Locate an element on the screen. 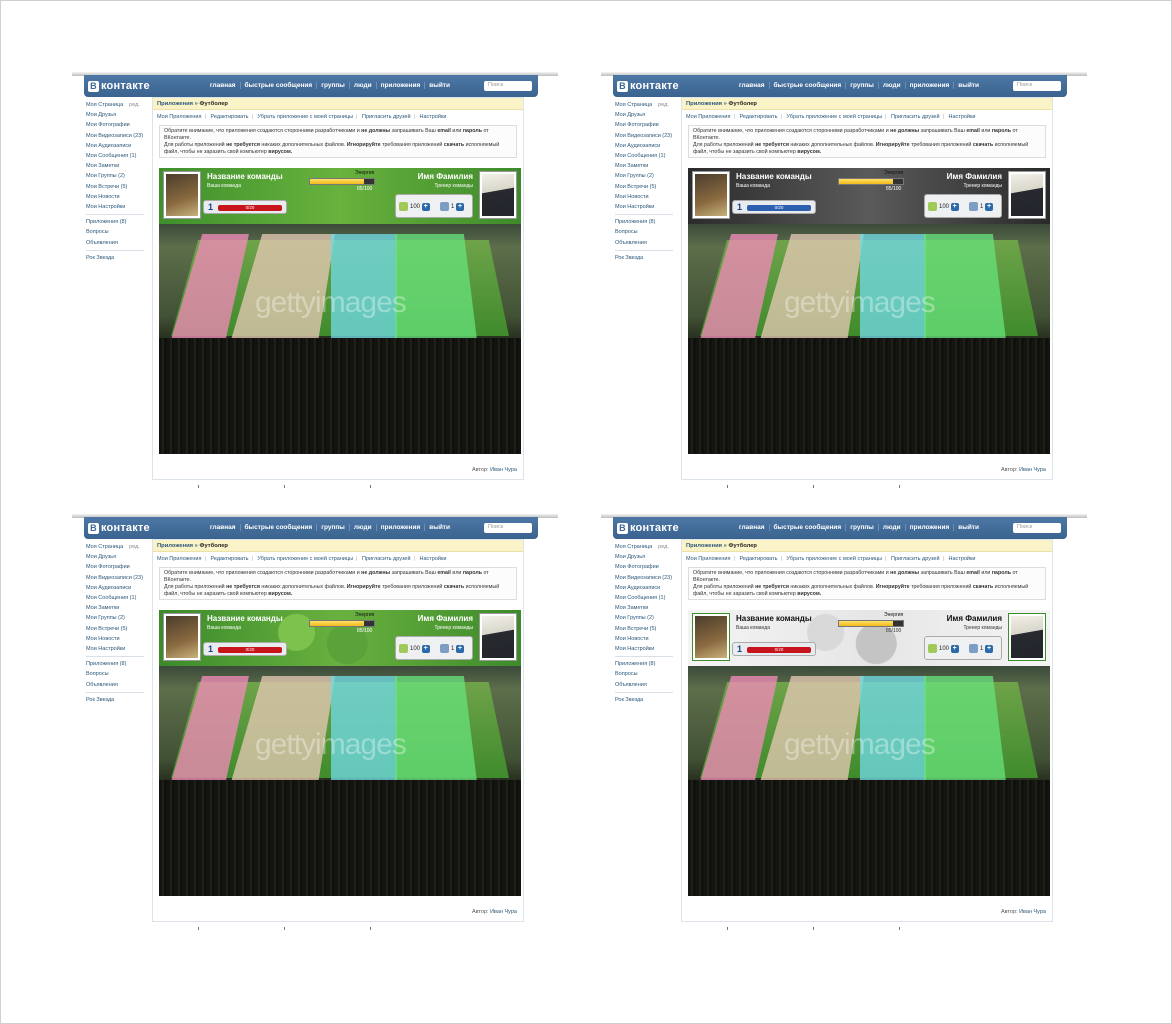  stadium-field: gettyimages is located at coordinates (869, 781).